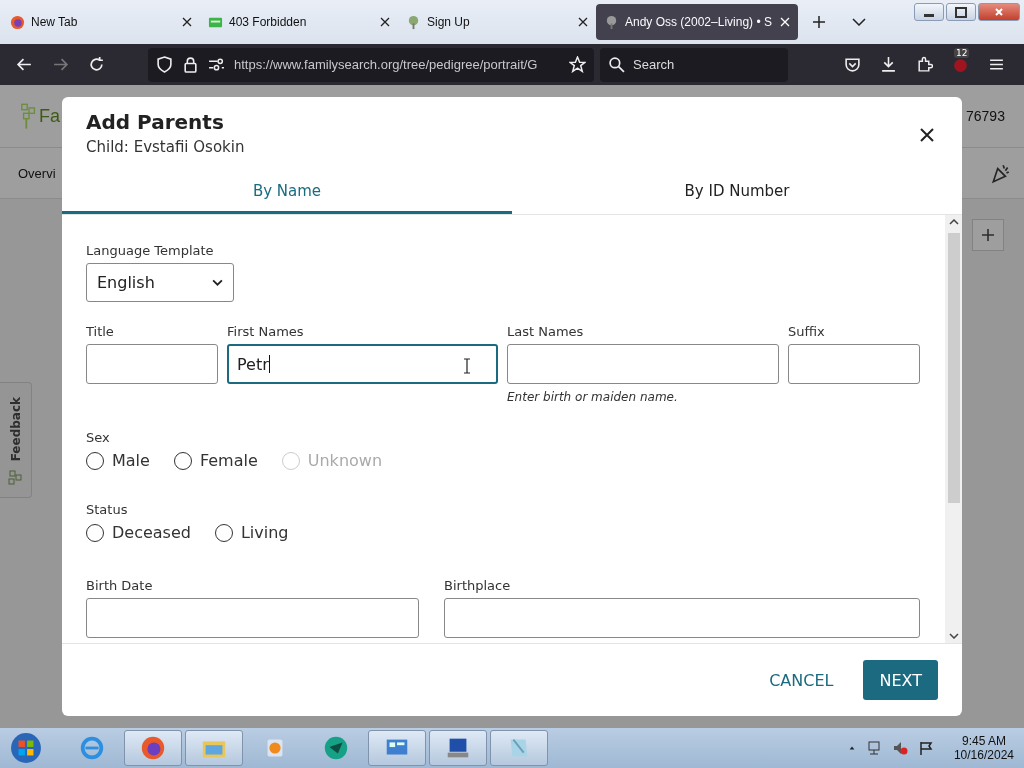 This screenshot has height=768, width=1024. I want to click on logo-text: Fa, so click(49, 116).